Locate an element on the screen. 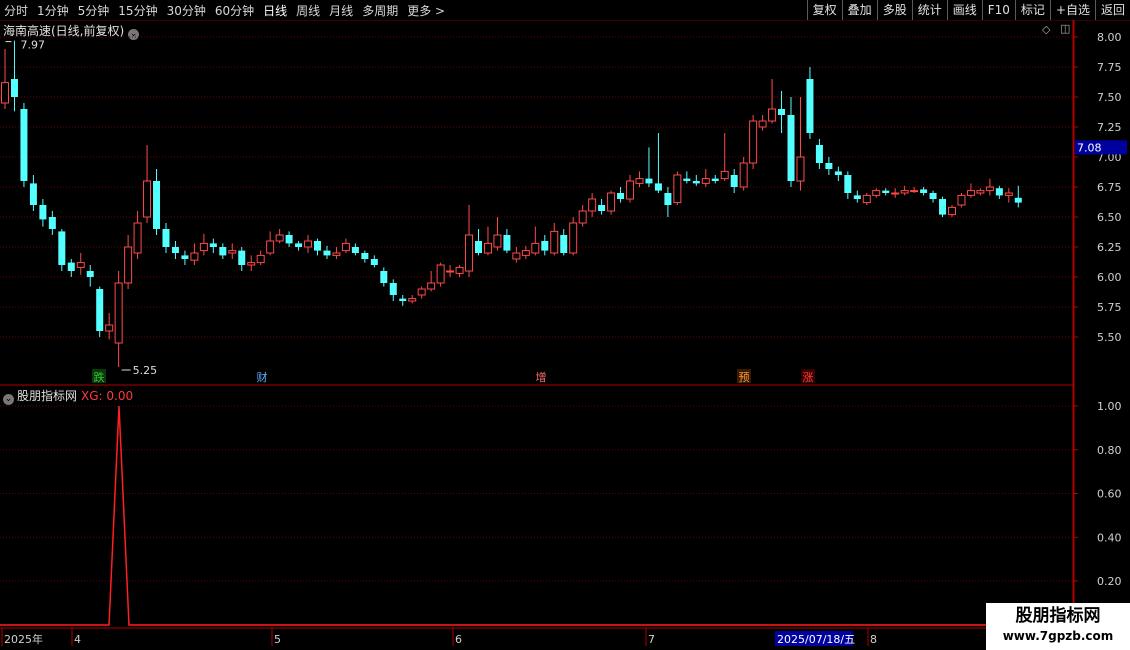 Image resolution: width=1130 pixels, height=650 pixels. event-marker-label: 跌 is located at coordinates (99, 377).